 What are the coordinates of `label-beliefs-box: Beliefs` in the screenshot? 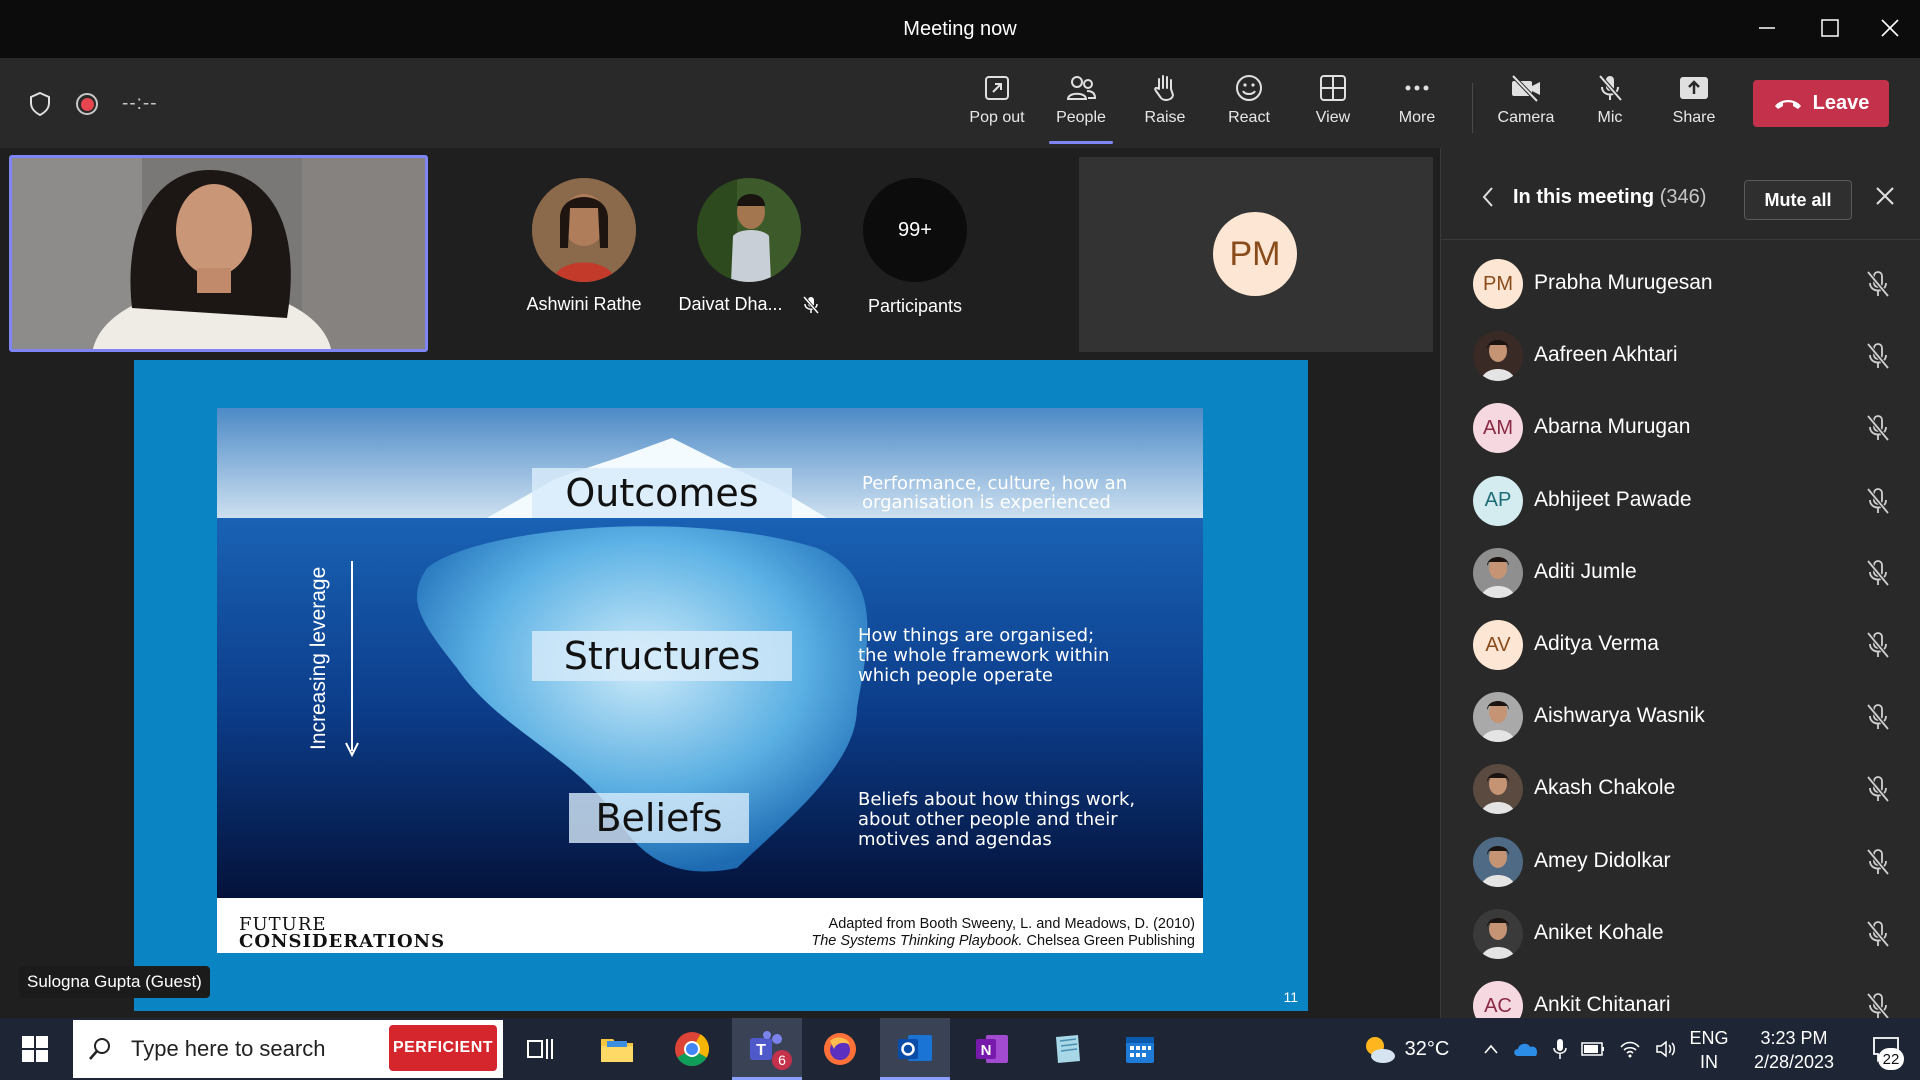 It's located at (659, 818).